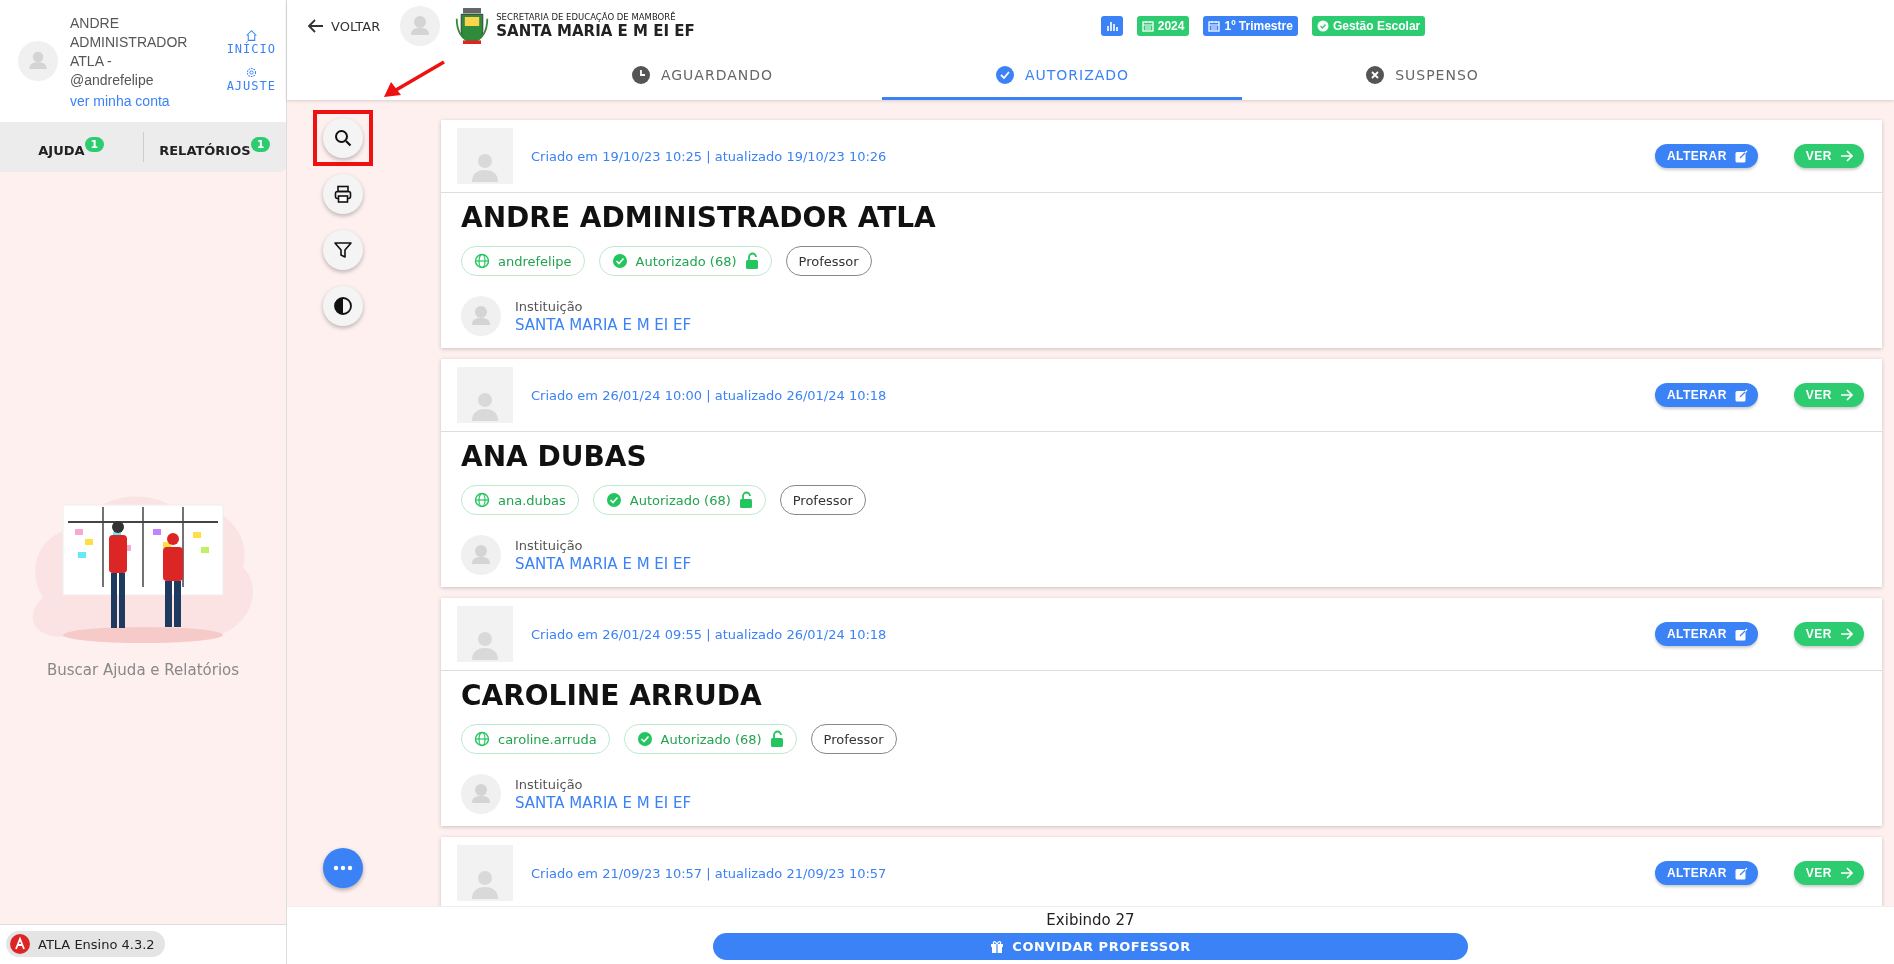 The width and height of the screenshot is (1894, 964). Describe the element at coordinates (61, 150) in the screenshot. I see `sidebar-tab: AJUDA` at that location.